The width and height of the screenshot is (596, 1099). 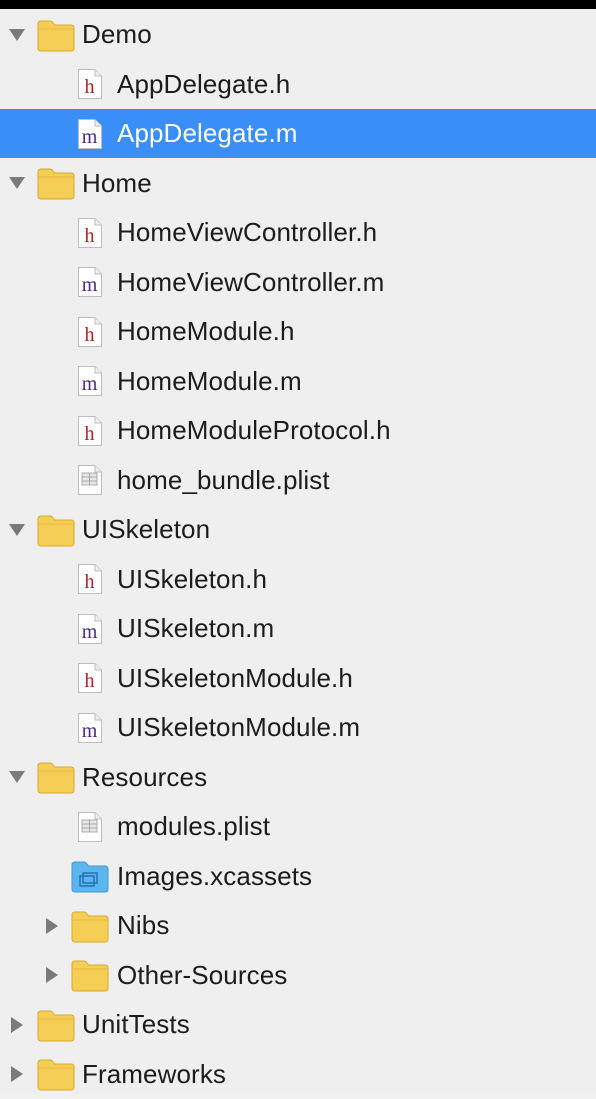 I want to click on file-row-homemoduleprotocol-h: h HomeModuleProtocol.h, so click(x=298, y=430).